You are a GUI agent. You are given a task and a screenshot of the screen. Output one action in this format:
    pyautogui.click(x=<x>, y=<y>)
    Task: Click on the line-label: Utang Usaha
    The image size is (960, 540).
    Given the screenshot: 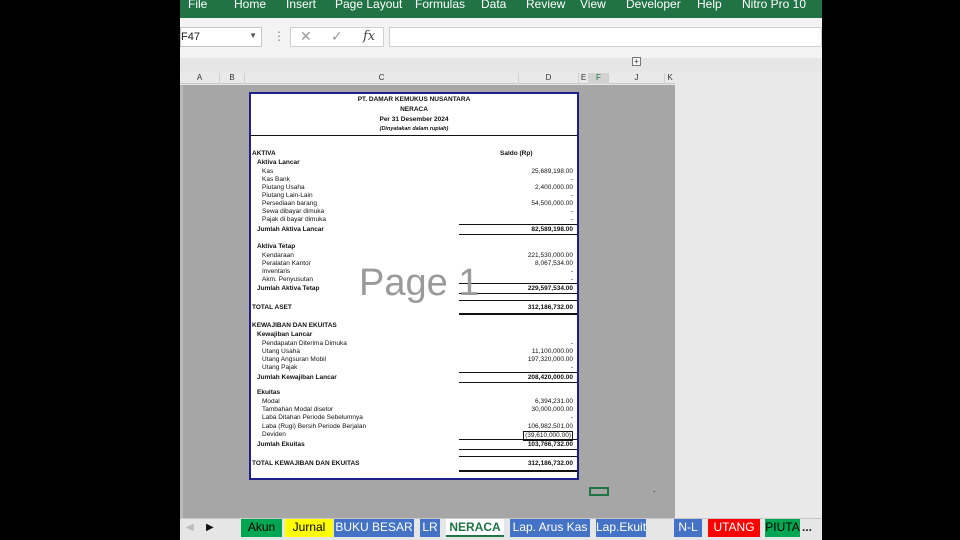 What is the action you would take?
    pyautogui.click(x=281, y=351)
    